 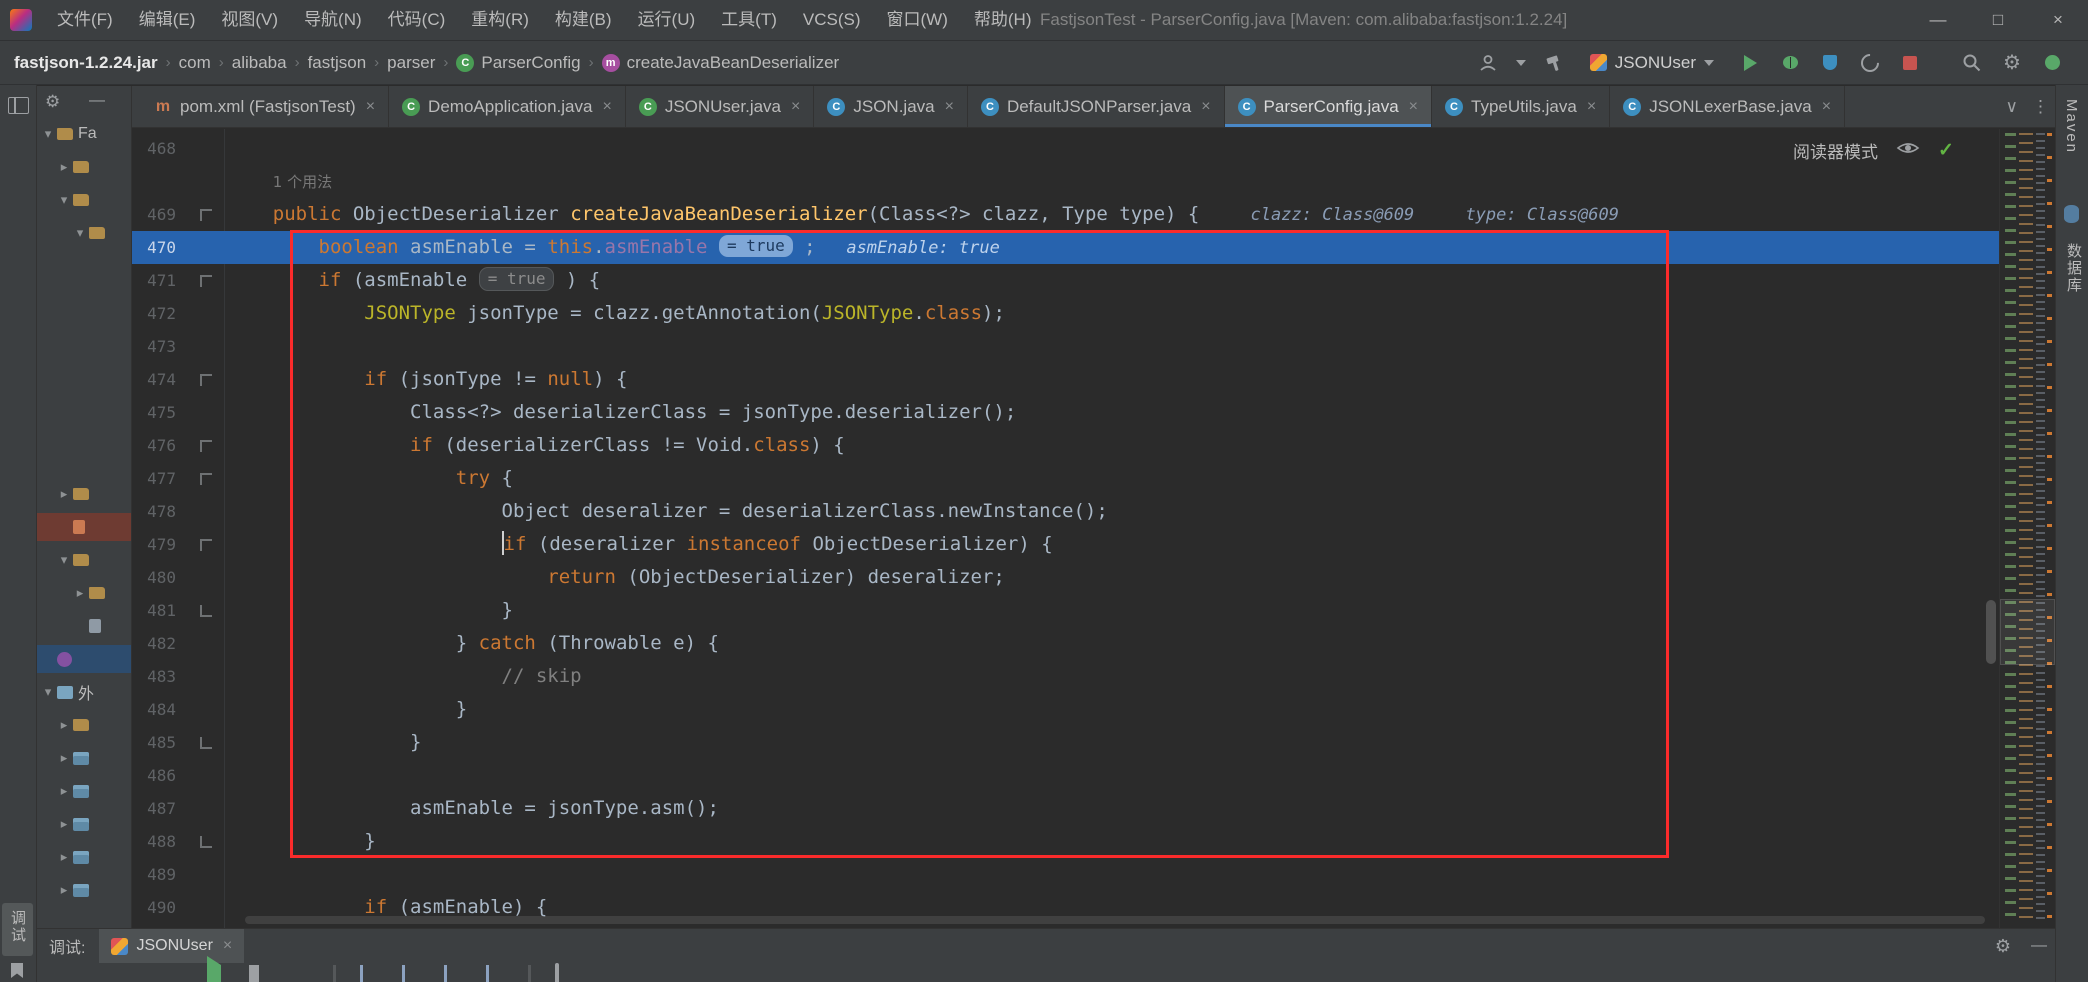 I want to click on gear-icon: ⚙, so click(x=52, y=102).